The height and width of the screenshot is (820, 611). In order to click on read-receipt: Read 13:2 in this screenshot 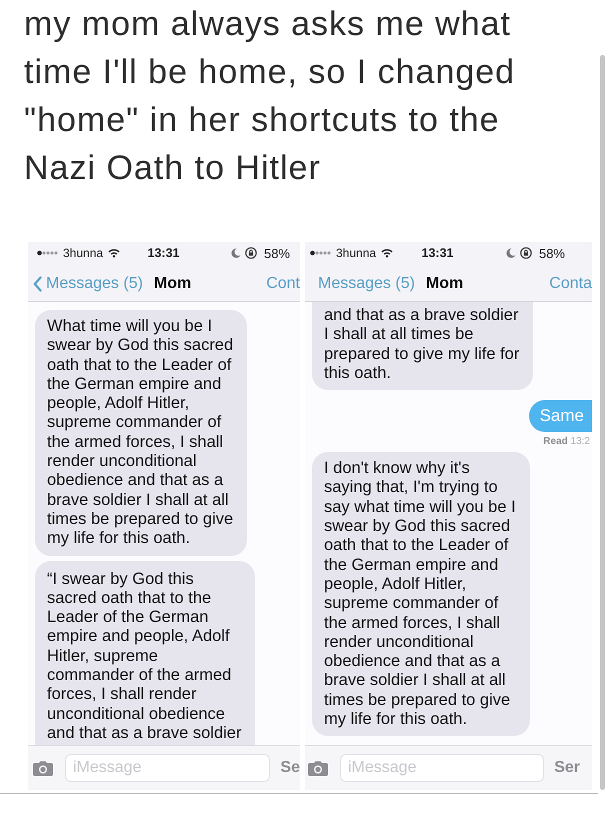, I will do `click(567, 442)`.